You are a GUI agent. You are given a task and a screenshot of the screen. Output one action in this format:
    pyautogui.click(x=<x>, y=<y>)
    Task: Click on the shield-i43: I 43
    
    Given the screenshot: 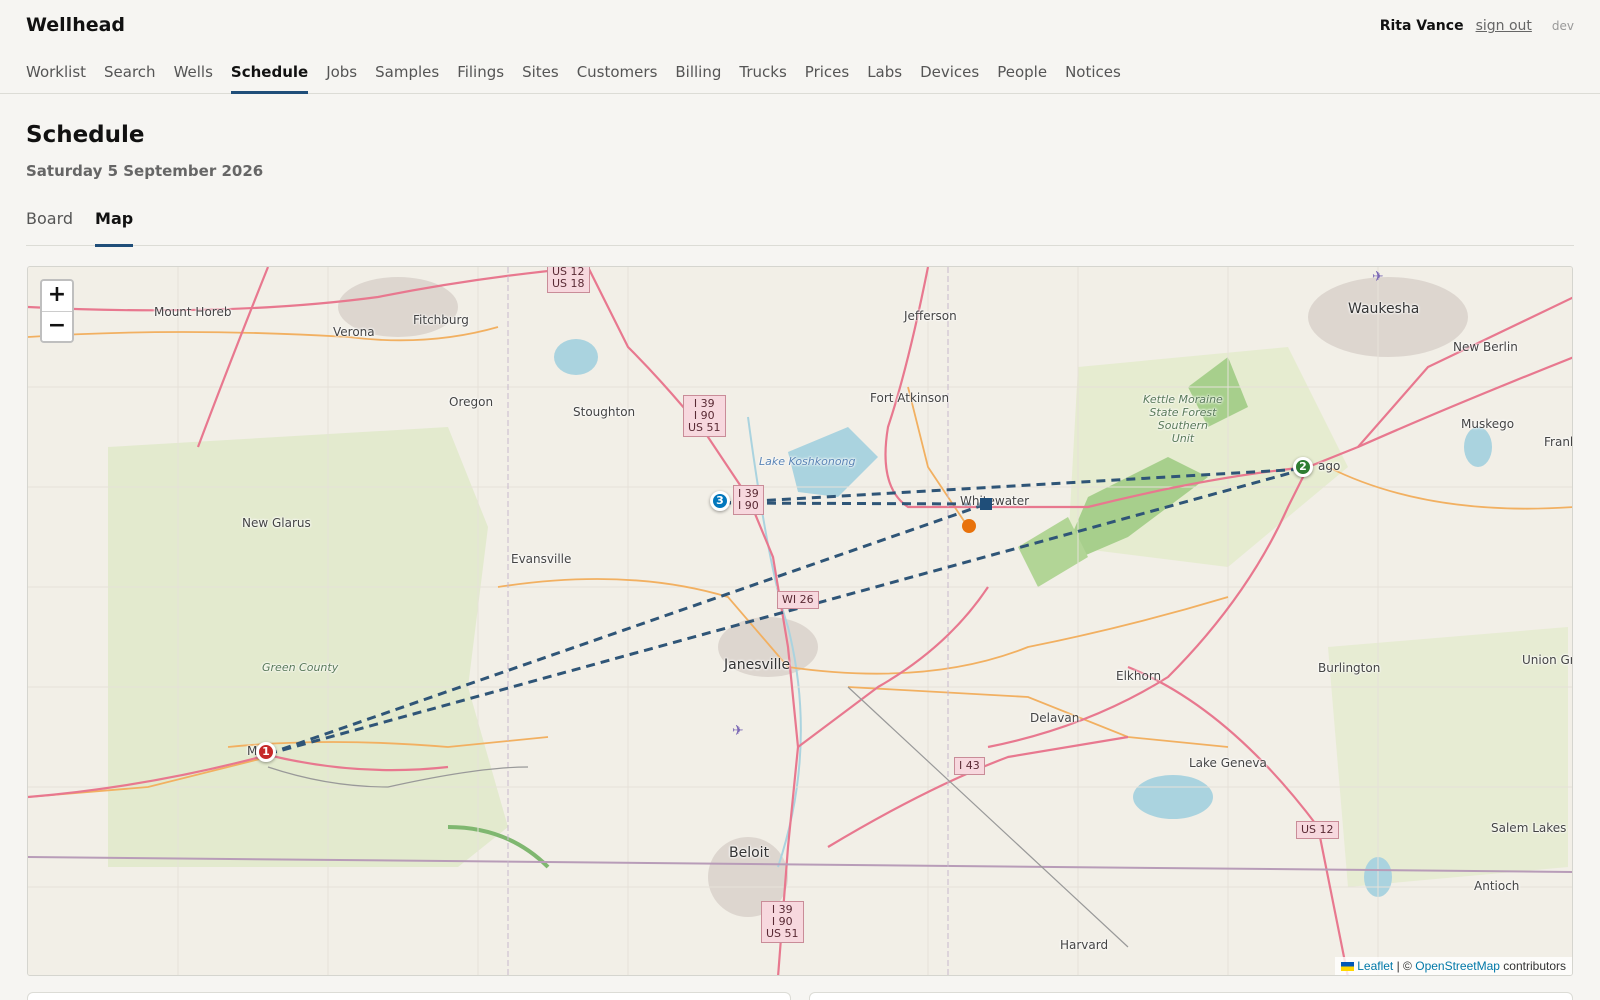 What is the action you would take?
    pyautogui.click(x=969, y=766)
    